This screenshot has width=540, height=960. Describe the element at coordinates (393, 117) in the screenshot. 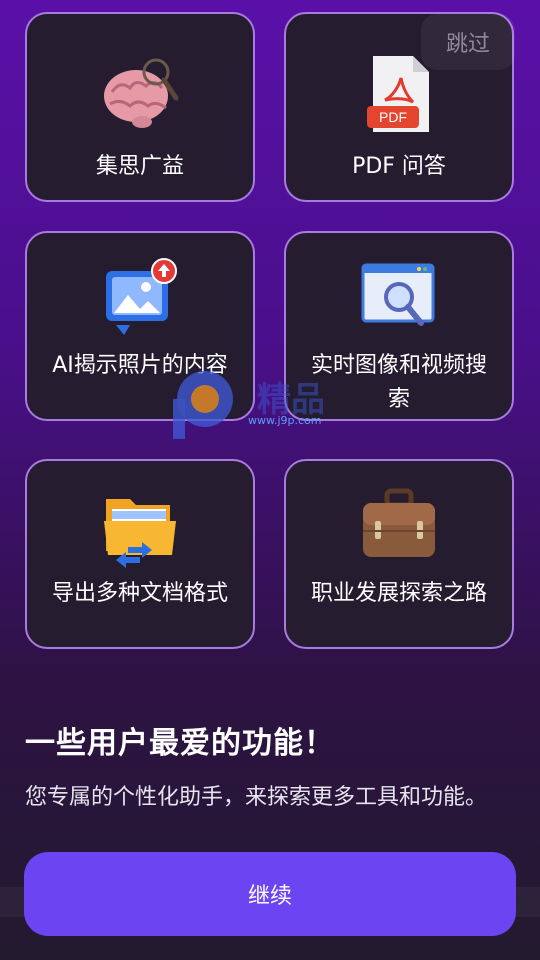

I see `pdf-badge-text: PDF` at that location.